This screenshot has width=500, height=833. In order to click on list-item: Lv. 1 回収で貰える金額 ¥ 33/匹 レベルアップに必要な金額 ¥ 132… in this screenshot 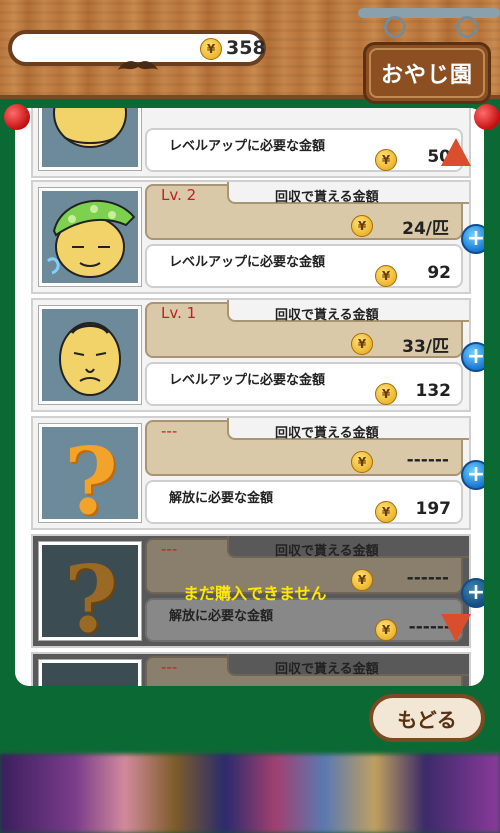, I will do `click(257, 355)`.